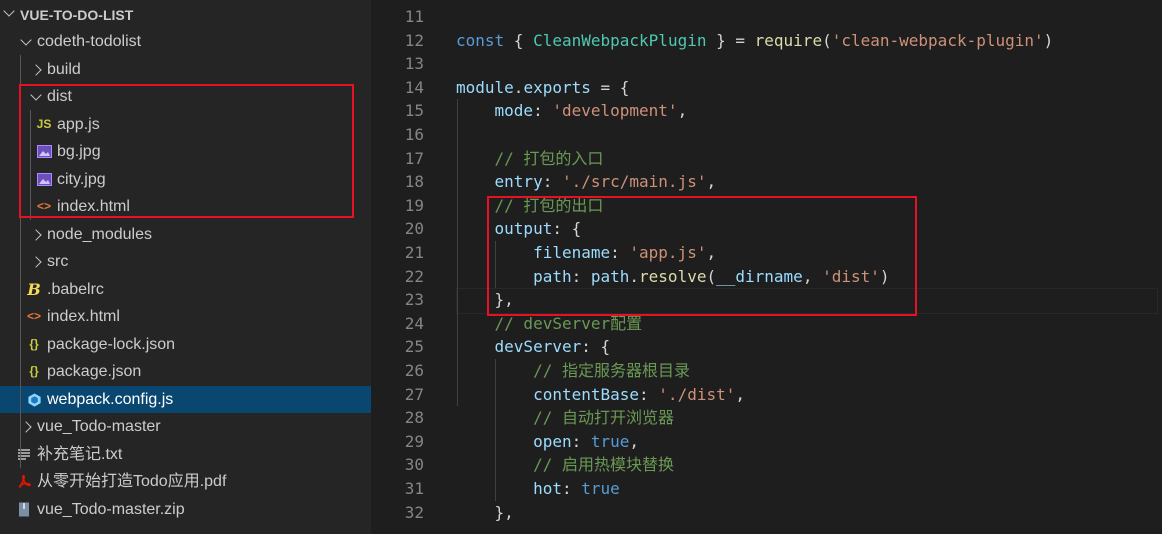 This screenshot has height=534, width=1162. I want to click on explorer-item-label: package.json, so click(94, 371).